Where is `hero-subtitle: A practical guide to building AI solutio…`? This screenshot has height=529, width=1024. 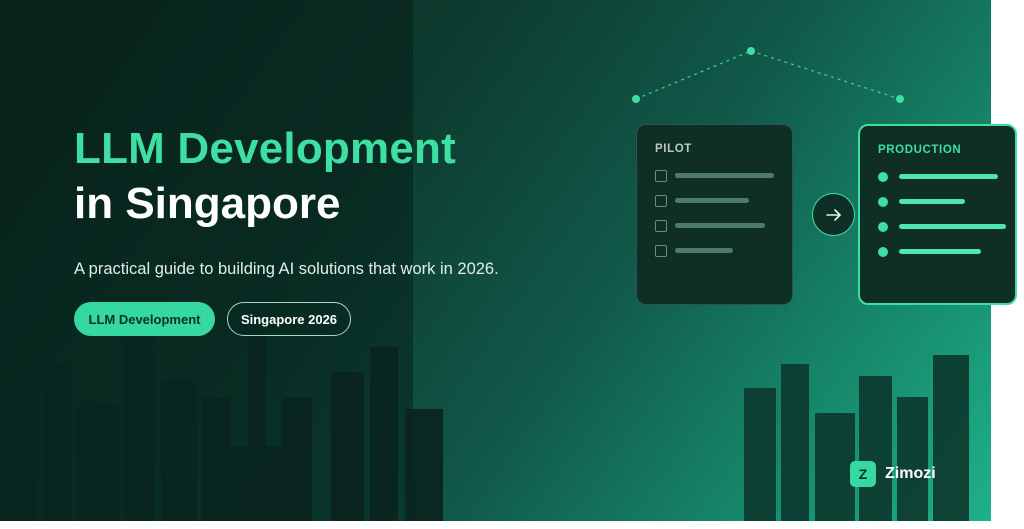
hero-subtitle: A practical guide to building AI solutio… is located at coordinates (286, 269).